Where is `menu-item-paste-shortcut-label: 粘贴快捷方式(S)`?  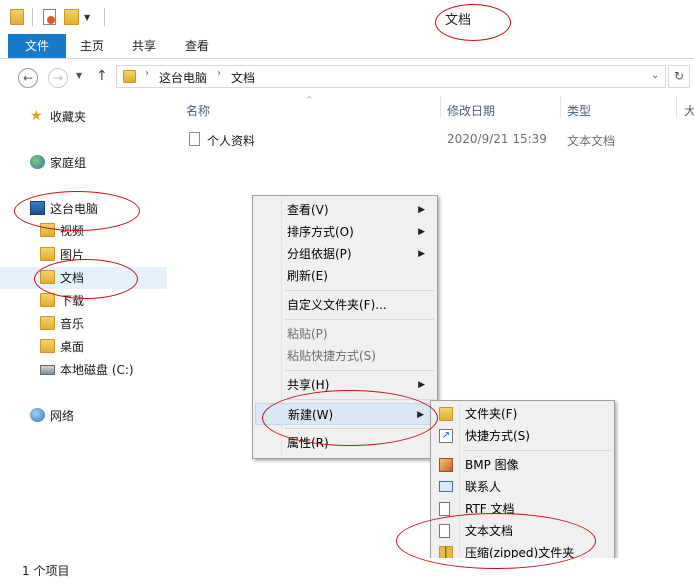
menu-item-paste-shortcut-label: 粘贴快捷方式(S) is located at coordinates (331, 356).